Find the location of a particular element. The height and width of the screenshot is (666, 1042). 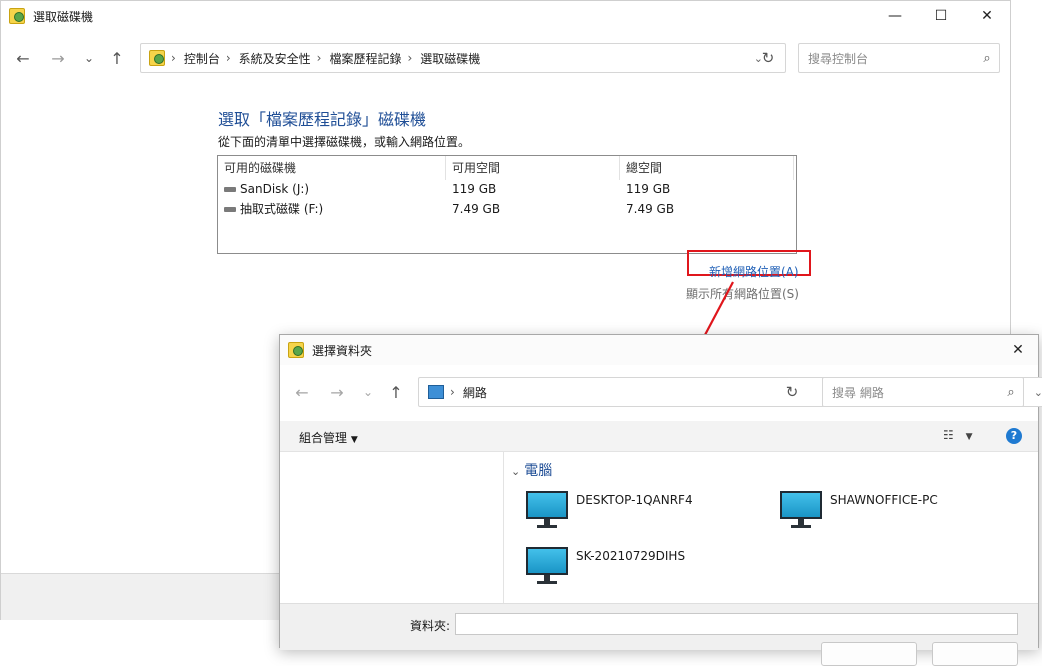

dialog-forward-arrow-icon: → is located at coordinates (337, 392).